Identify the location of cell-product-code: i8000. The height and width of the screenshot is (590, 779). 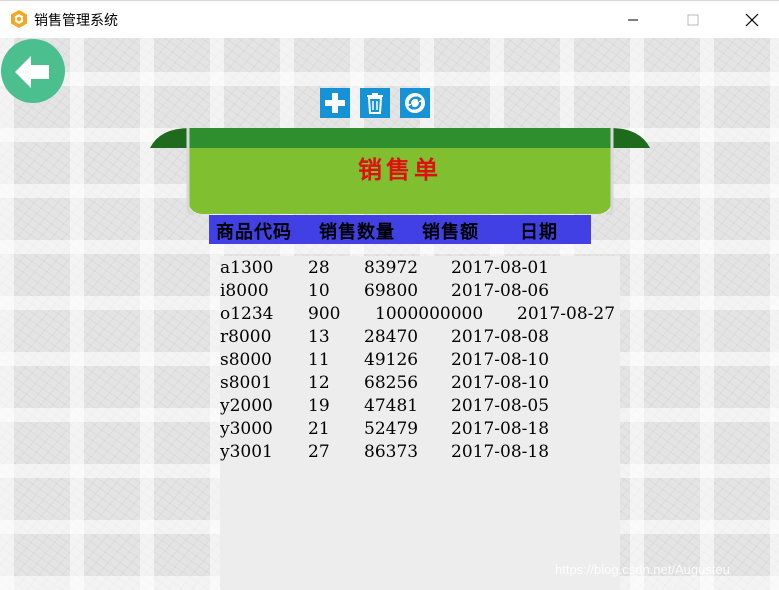
(244, 291).